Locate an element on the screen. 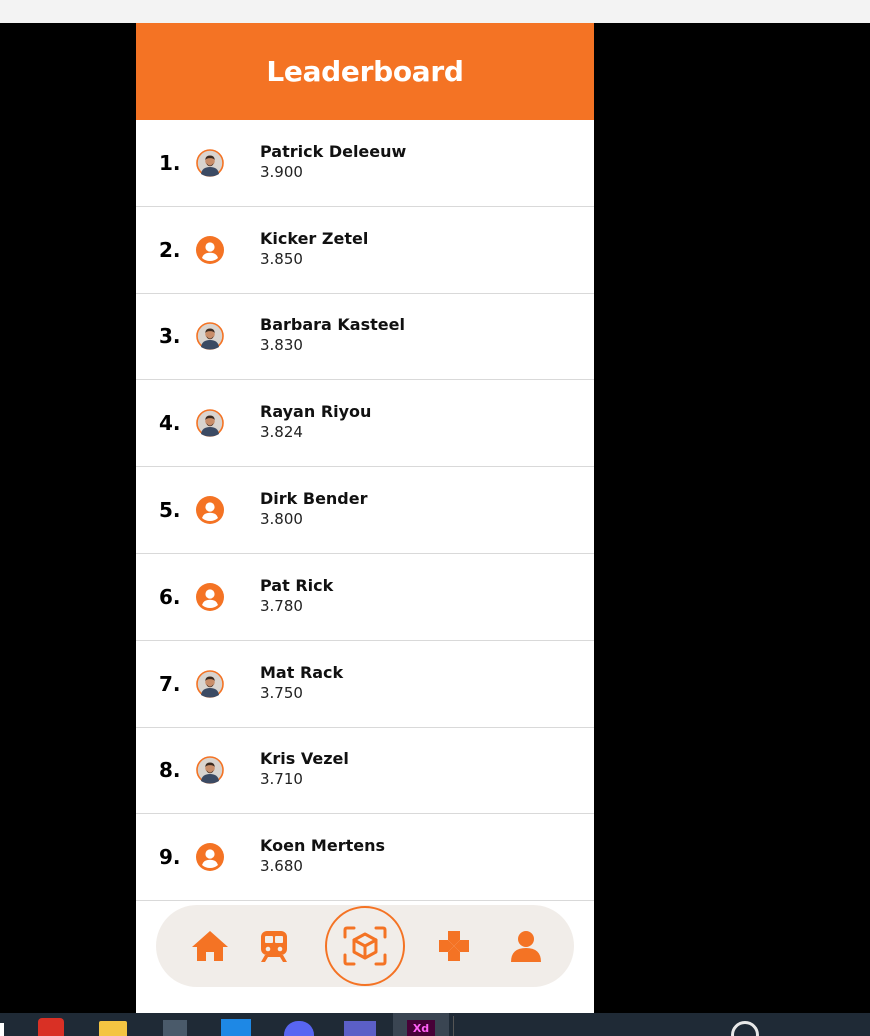 The height and width of the screenshot is (1036, 870). profile-icon is located at coordinates (526, 946).